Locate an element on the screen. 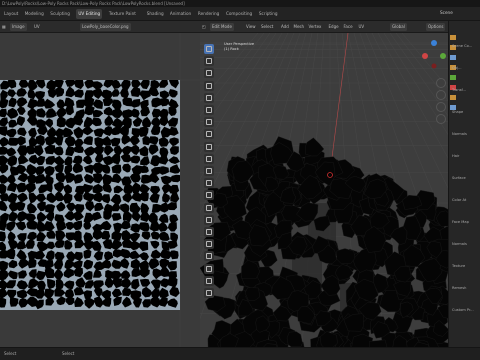 This screenshot has height=360, width=480. bevel-tool is located at coordinates (209, 183).